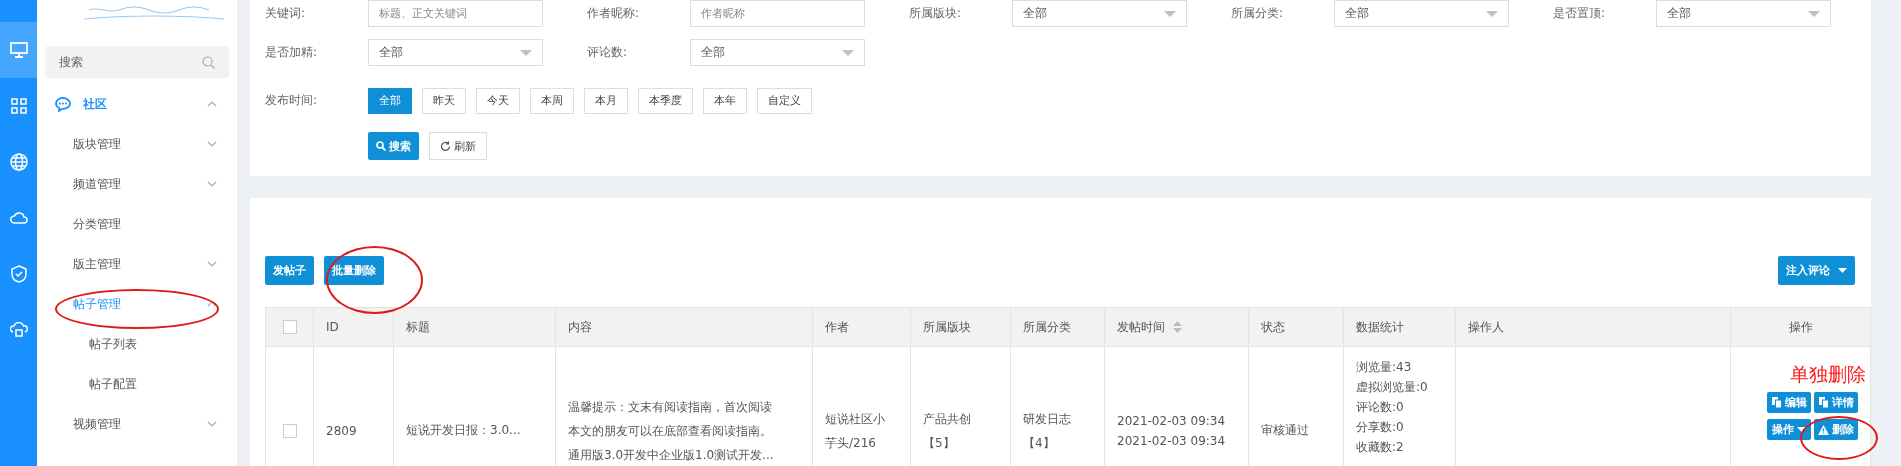 The image size is (1901, 466). I want to click on cloud-icon, so click(18, 218).